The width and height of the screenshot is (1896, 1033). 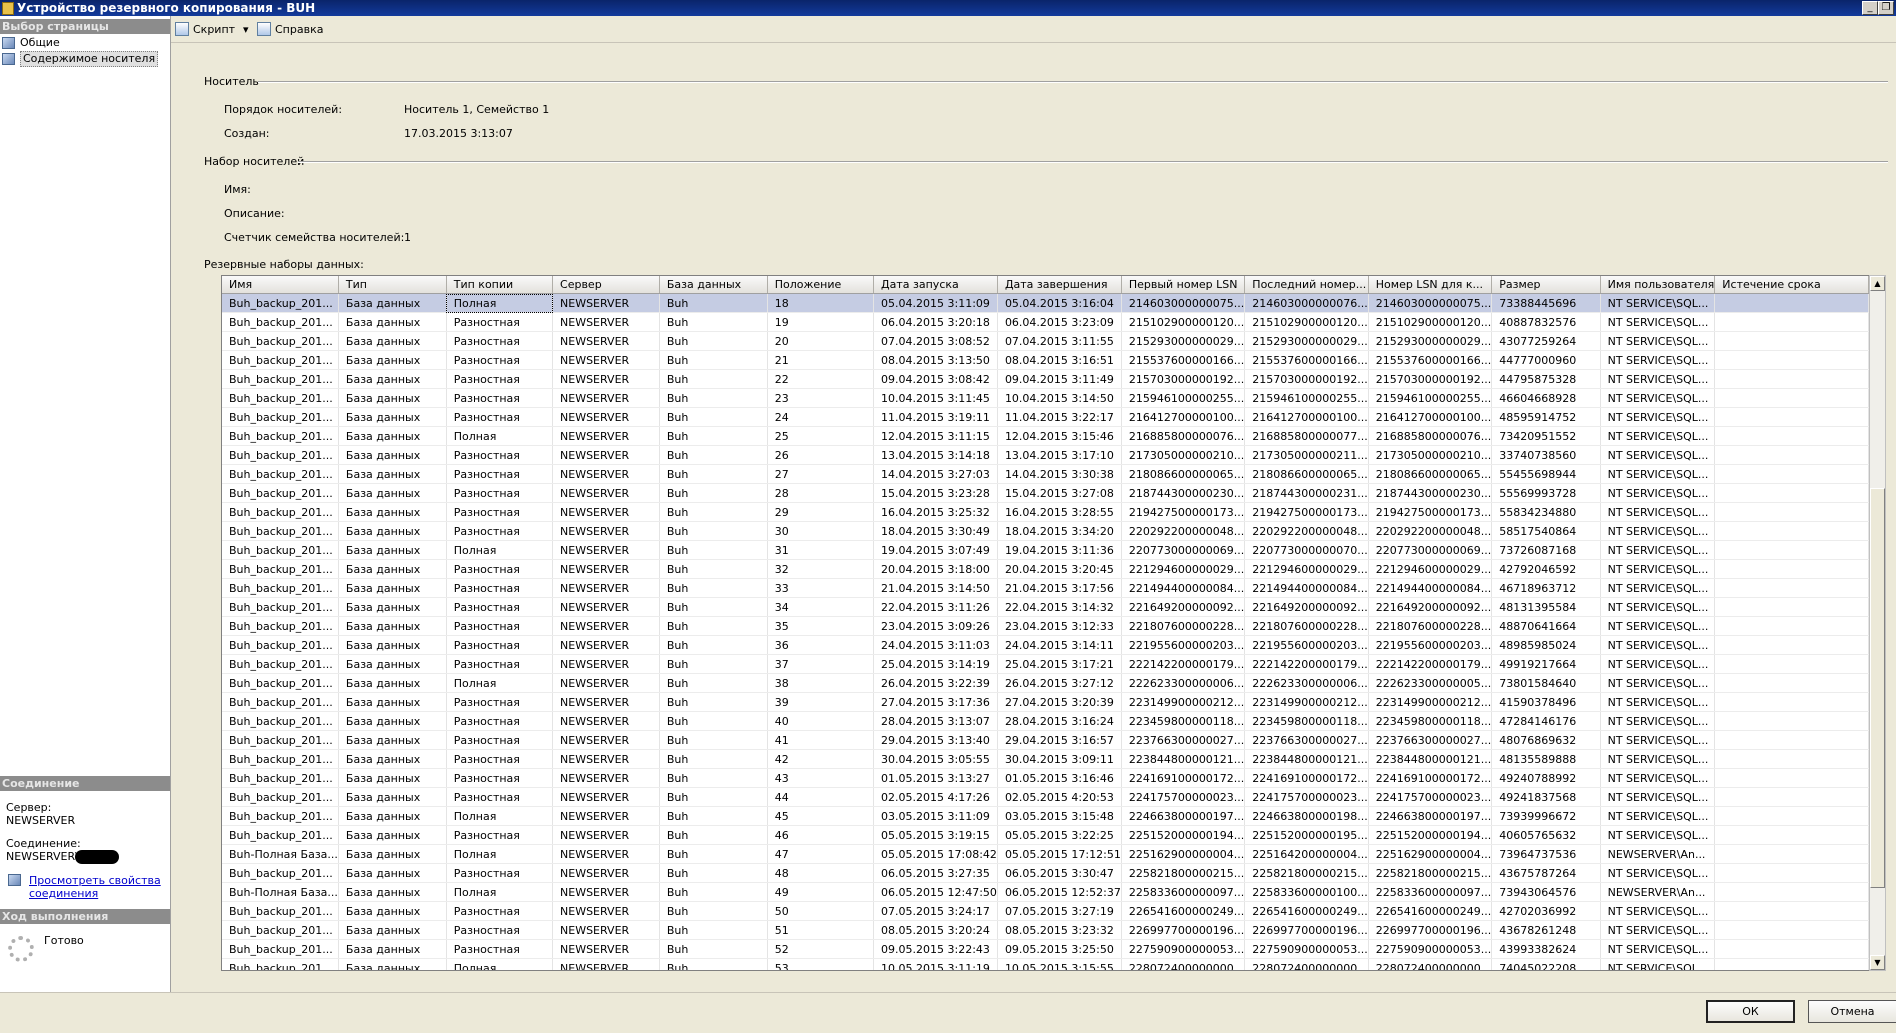 What do you see at coordinates (1546, 285) in the screenshot?
I see `column-header: Размер` at bounding box center [1546, 285].